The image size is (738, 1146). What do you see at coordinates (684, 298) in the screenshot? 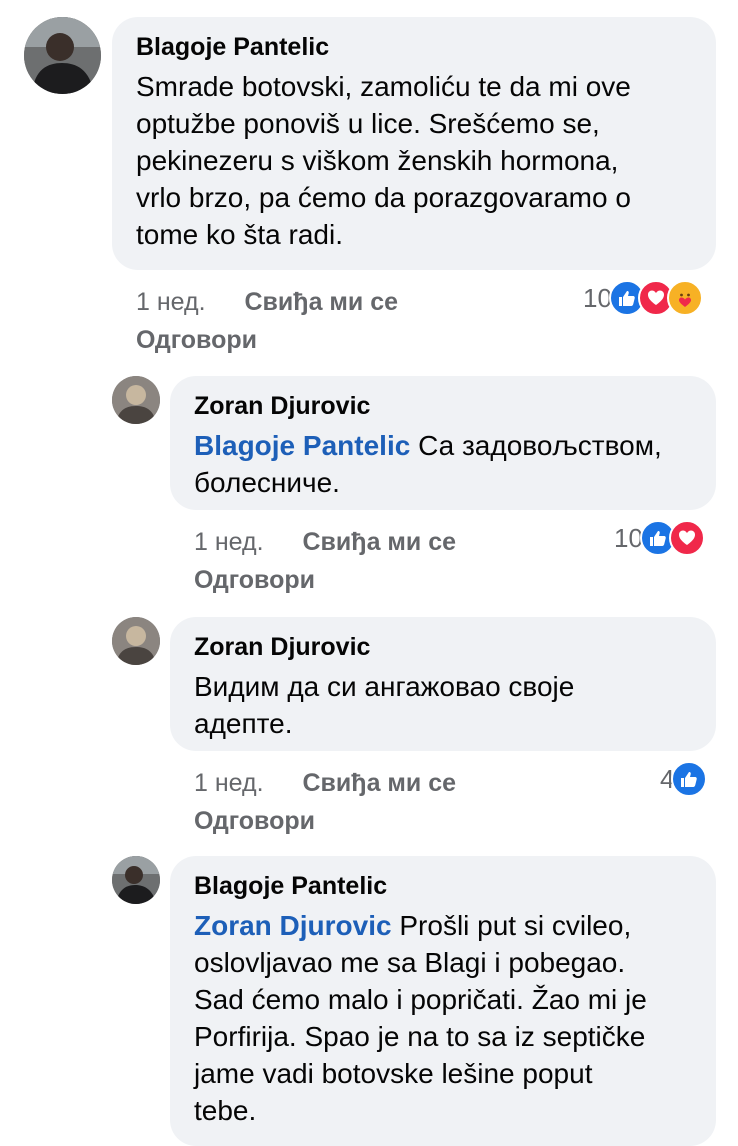
I see `care-icon` at bounding box center [684, 298].